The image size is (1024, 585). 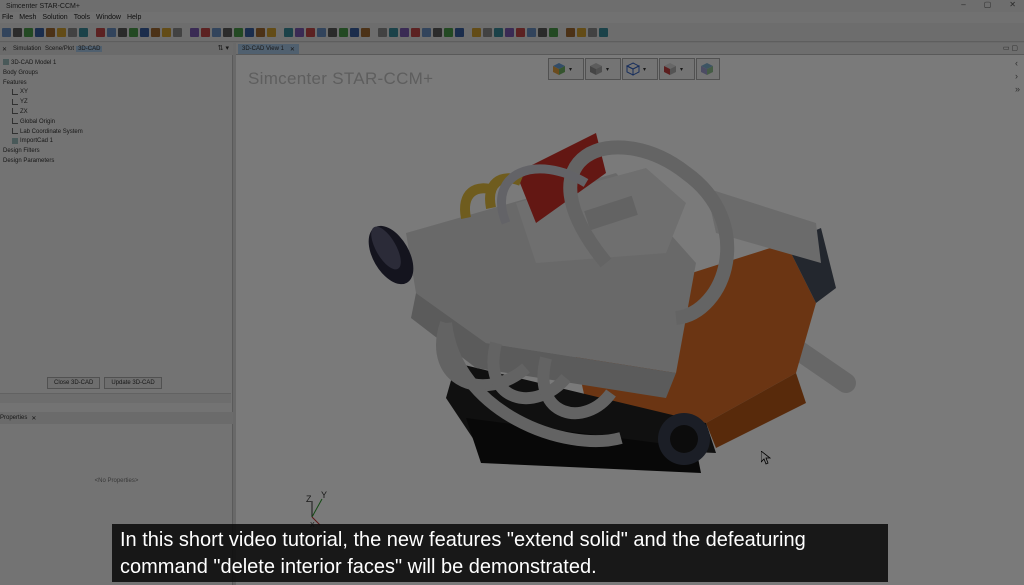 I want to click on close-properties-icon: ✕, so click(x=33, y=418).